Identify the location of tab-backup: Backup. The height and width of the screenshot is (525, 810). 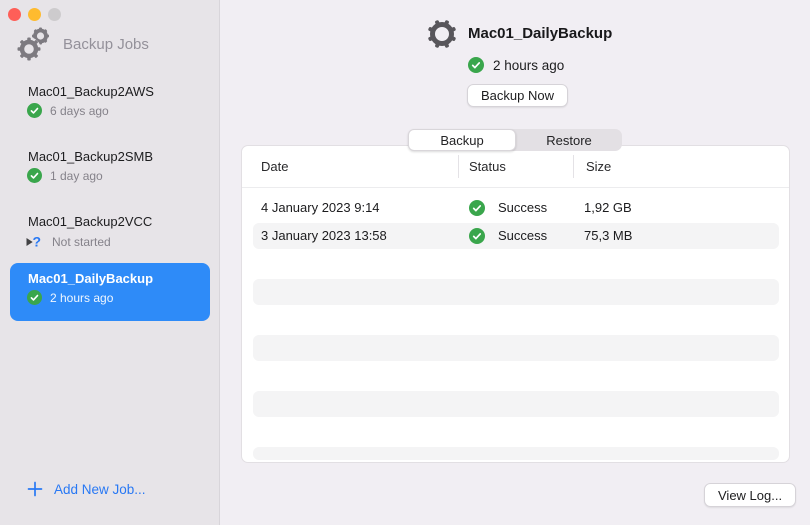
(462, 140).